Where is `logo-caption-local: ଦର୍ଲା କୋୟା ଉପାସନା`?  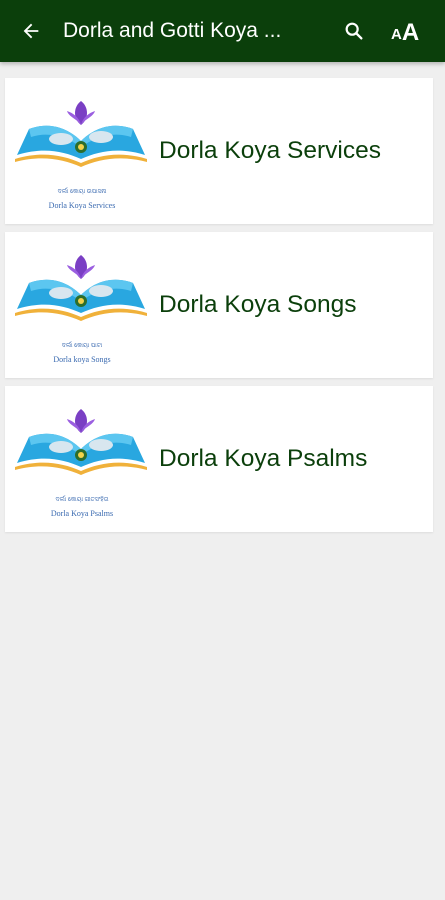
logo-caption-local: ଦର୍ଲା କୋୟା ଉପାସନା is located at coordinates (82, 192).